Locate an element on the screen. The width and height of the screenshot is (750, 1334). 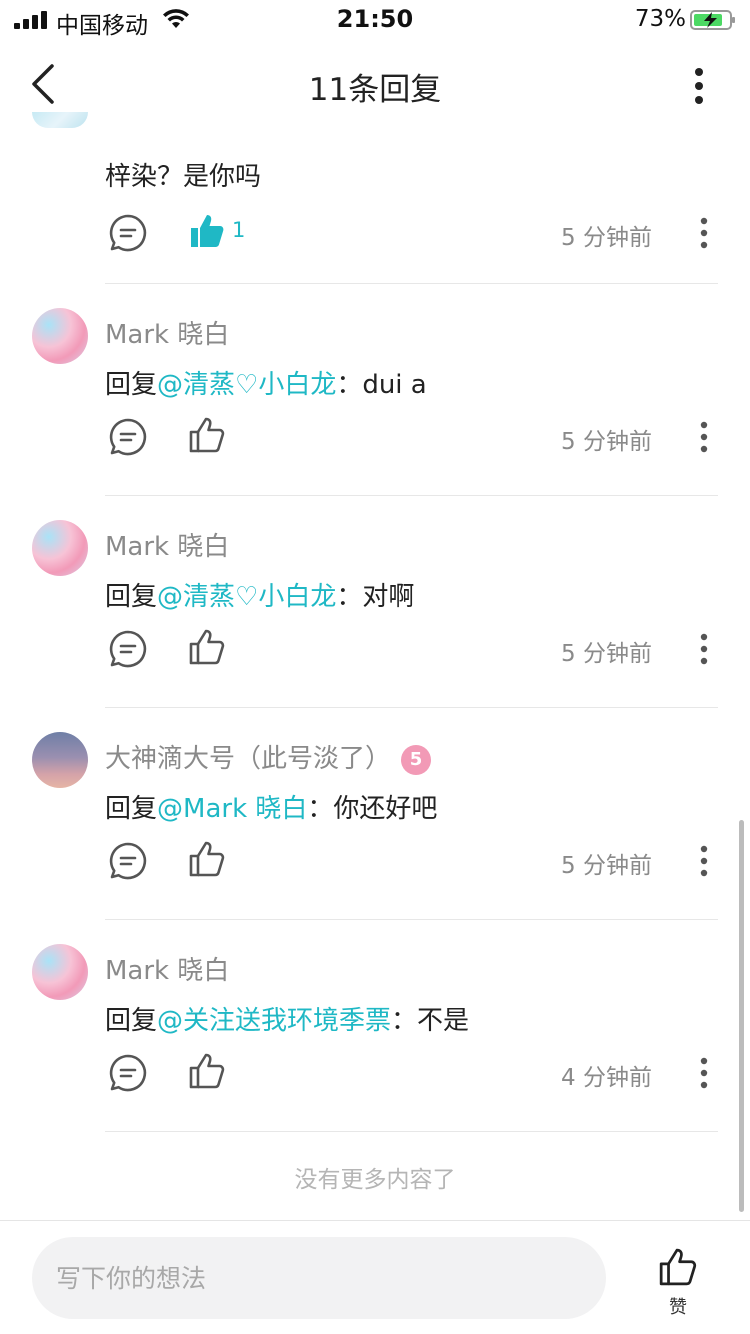
username: 大神滴大号（此号淡了） 5 is located at coordinates (268, 756).